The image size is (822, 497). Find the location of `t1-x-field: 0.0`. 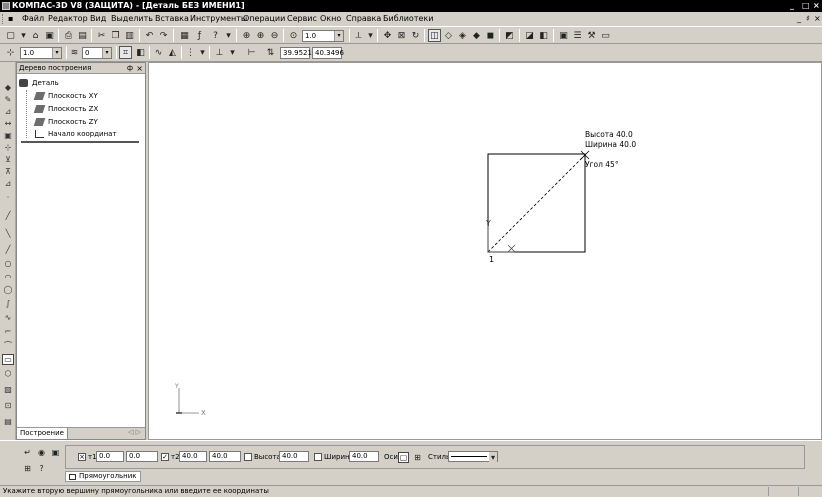

t1-x-field: 0.0 is located at coordinates (110, 456).